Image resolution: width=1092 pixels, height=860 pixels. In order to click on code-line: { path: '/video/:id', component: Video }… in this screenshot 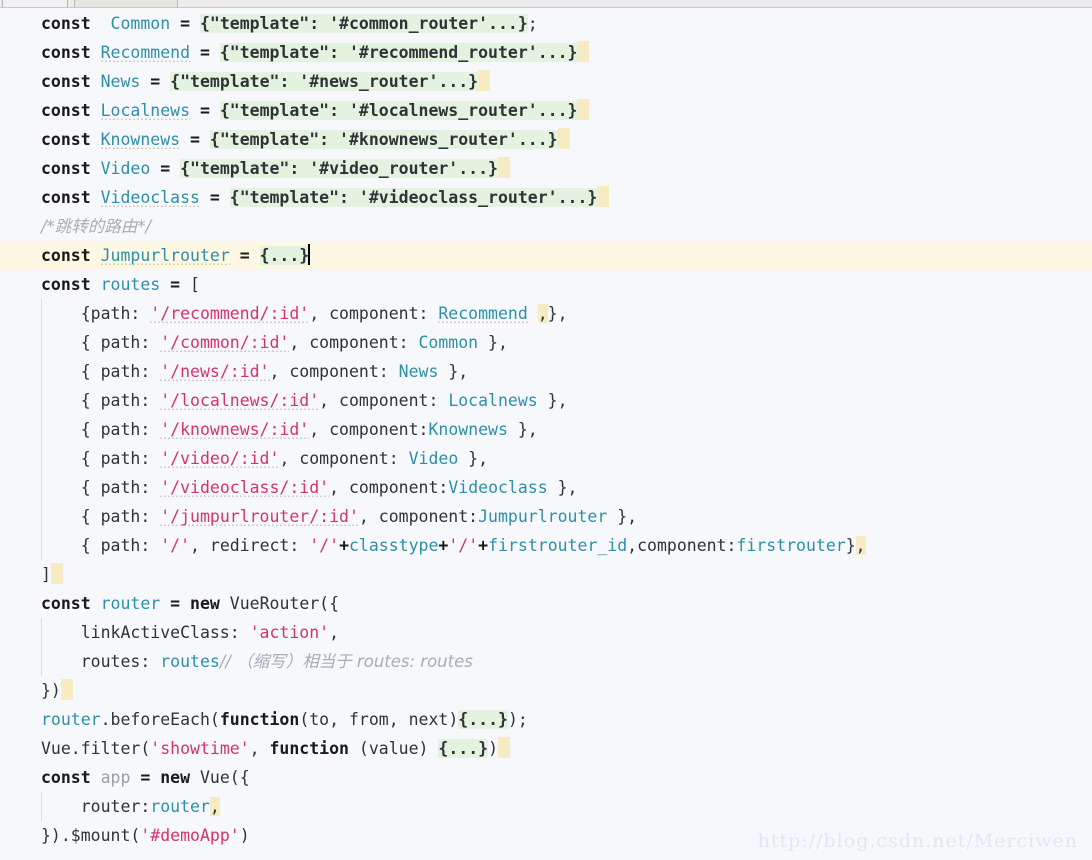, I will do `click(546, 458)`.